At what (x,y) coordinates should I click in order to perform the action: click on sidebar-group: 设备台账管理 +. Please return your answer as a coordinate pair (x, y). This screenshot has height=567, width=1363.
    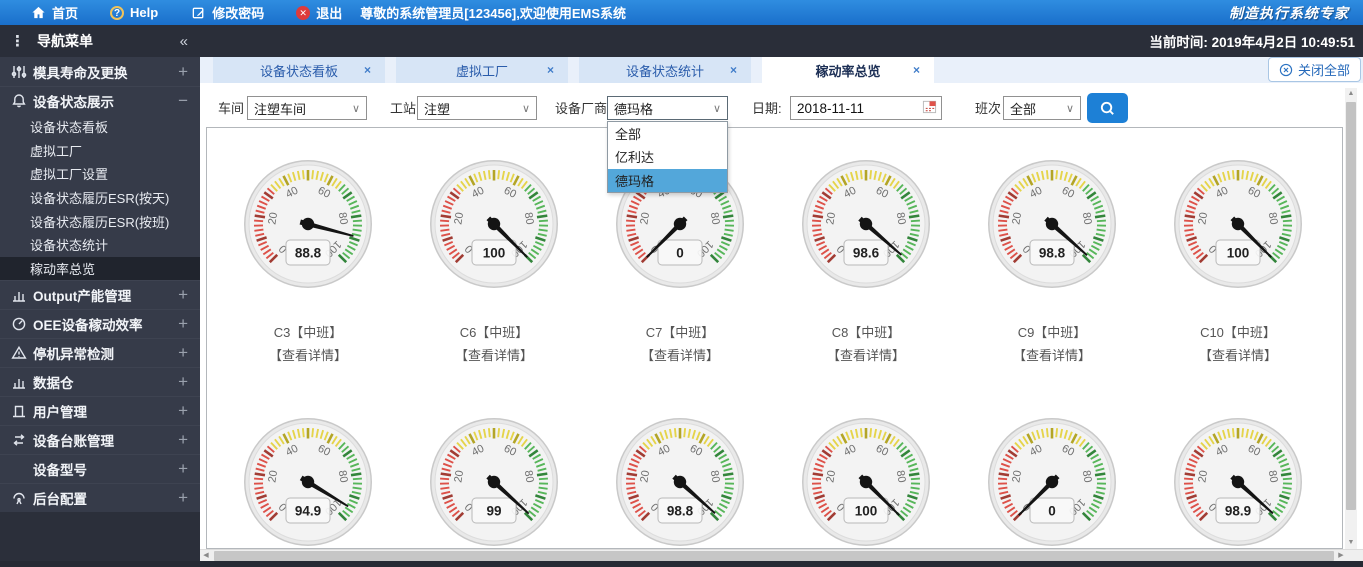
    Looking at the image, I should click on (100, 439).